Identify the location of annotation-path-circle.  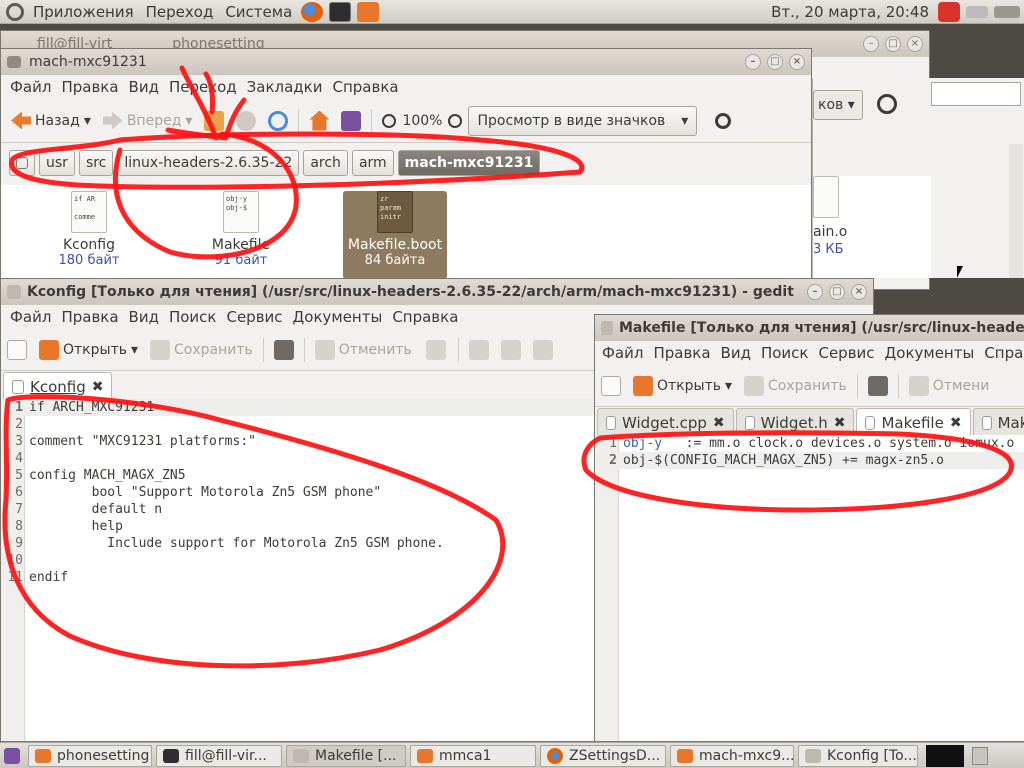
(297, 160).